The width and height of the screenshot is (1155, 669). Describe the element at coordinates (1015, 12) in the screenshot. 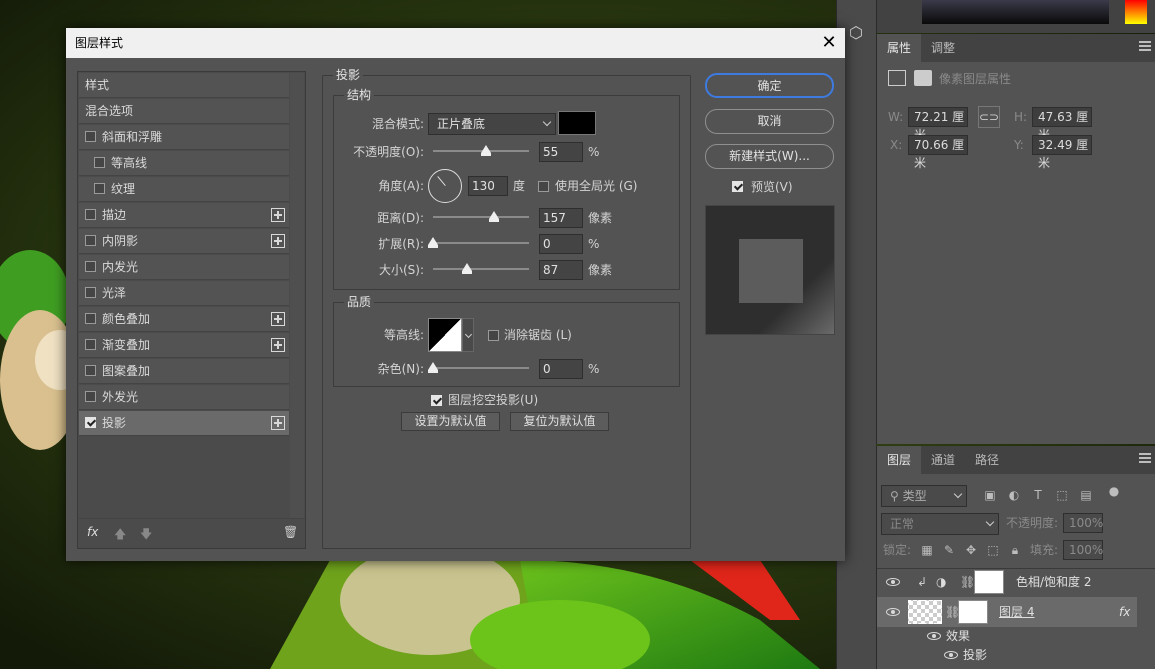

I see `color-field` at that location.